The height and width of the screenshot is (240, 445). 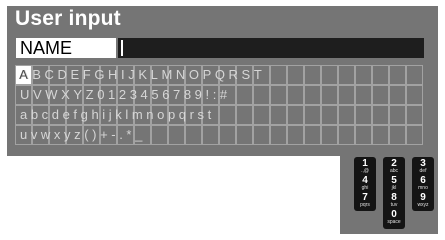 What do you see at coordinates (423, 171) in the screenshot?
I see `keypad-letters: def` at bounding box center [423, 171].